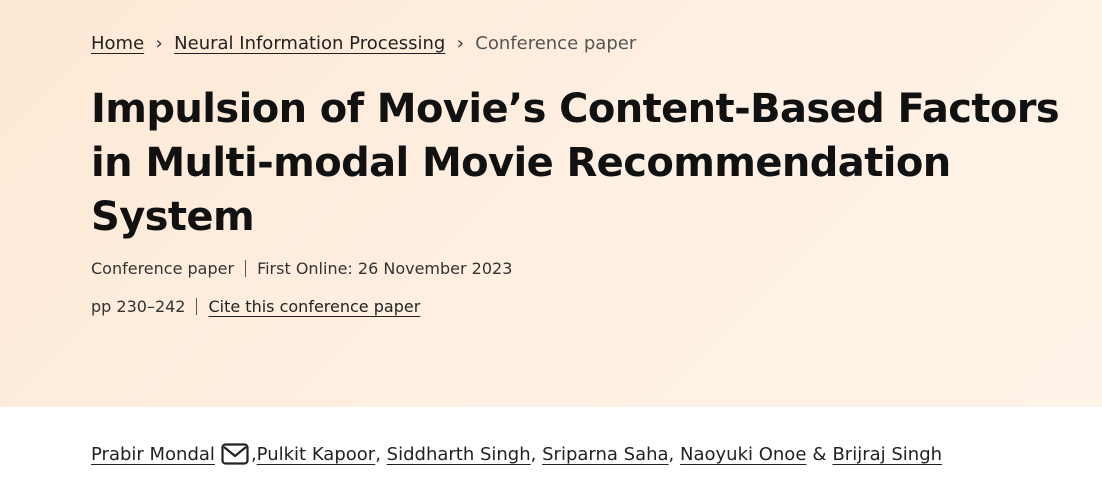  I want to click on breadcrumb-section-link: Neural Information Processing, so click(309, 43).